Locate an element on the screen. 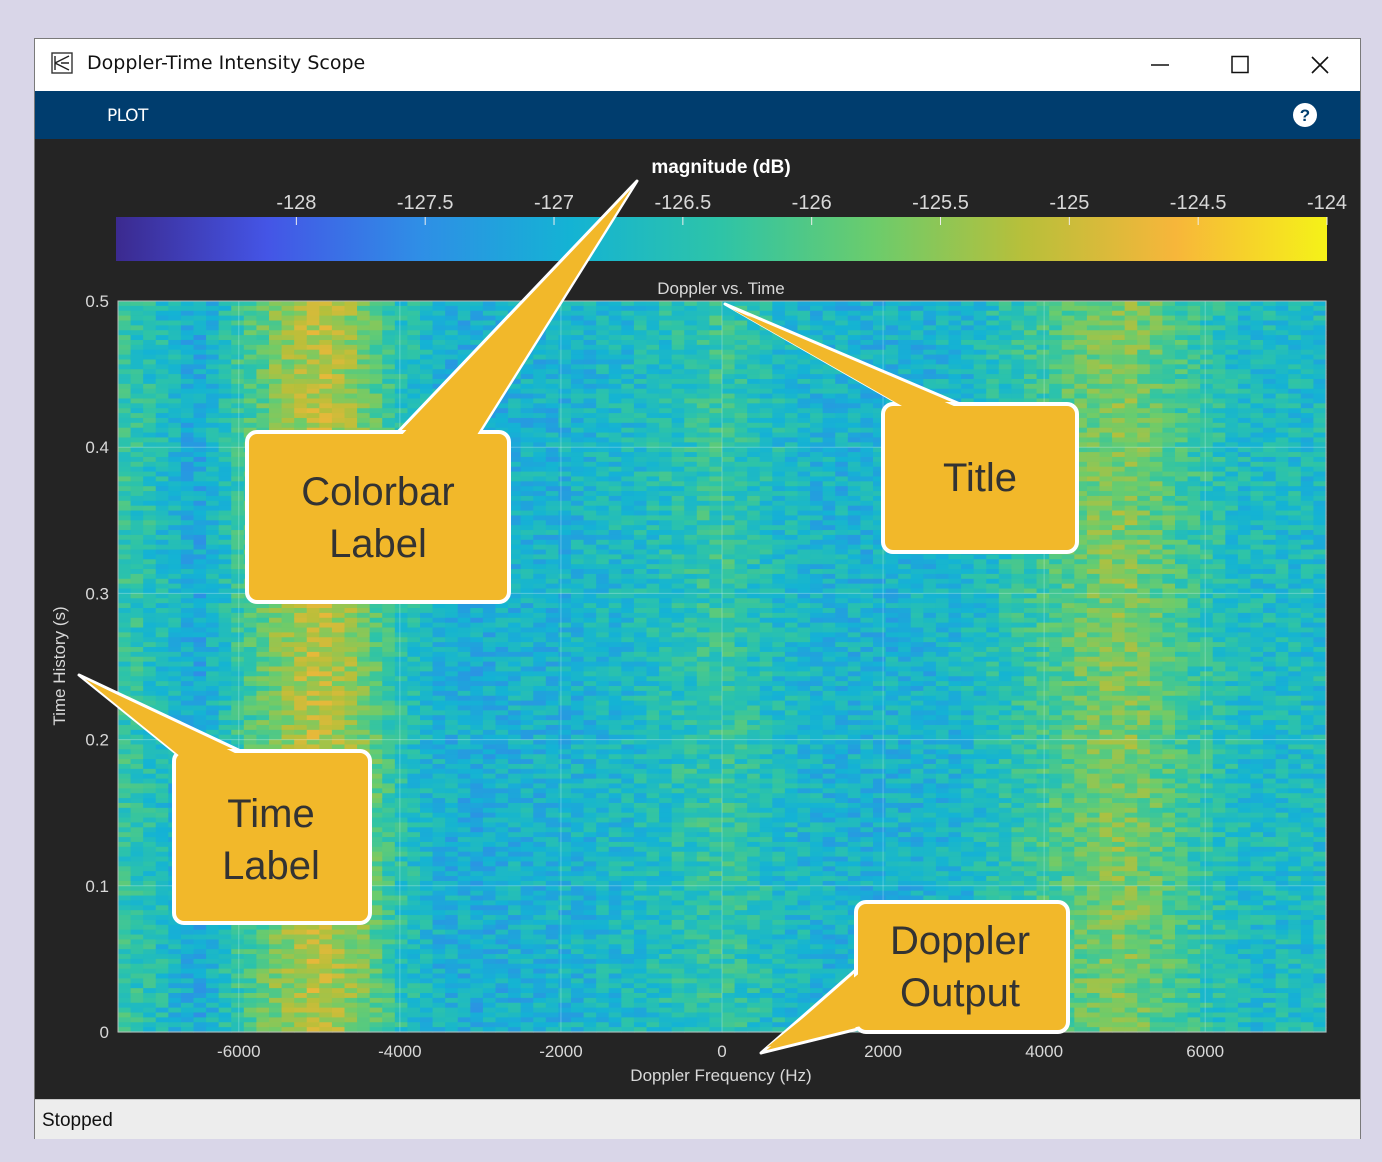 This screenshot has width=1382, height=1162. help-icon: ? is located at coordinates (1305, 115).